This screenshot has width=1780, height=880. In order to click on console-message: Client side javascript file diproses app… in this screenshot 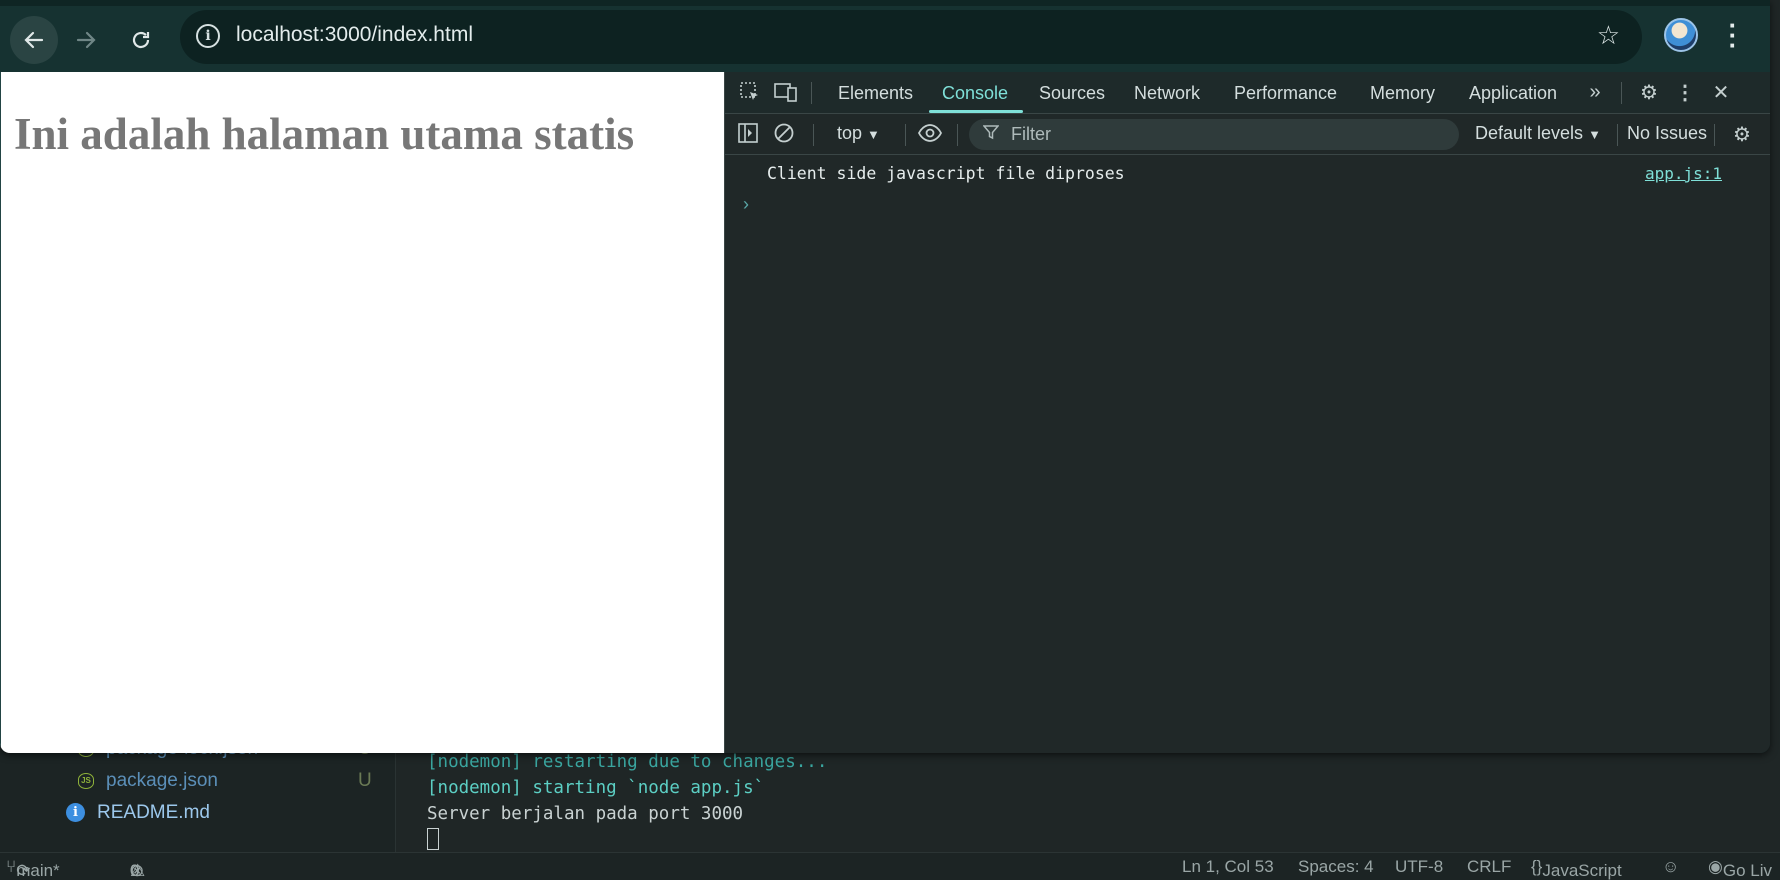, I will do `click(1247, 173)`.